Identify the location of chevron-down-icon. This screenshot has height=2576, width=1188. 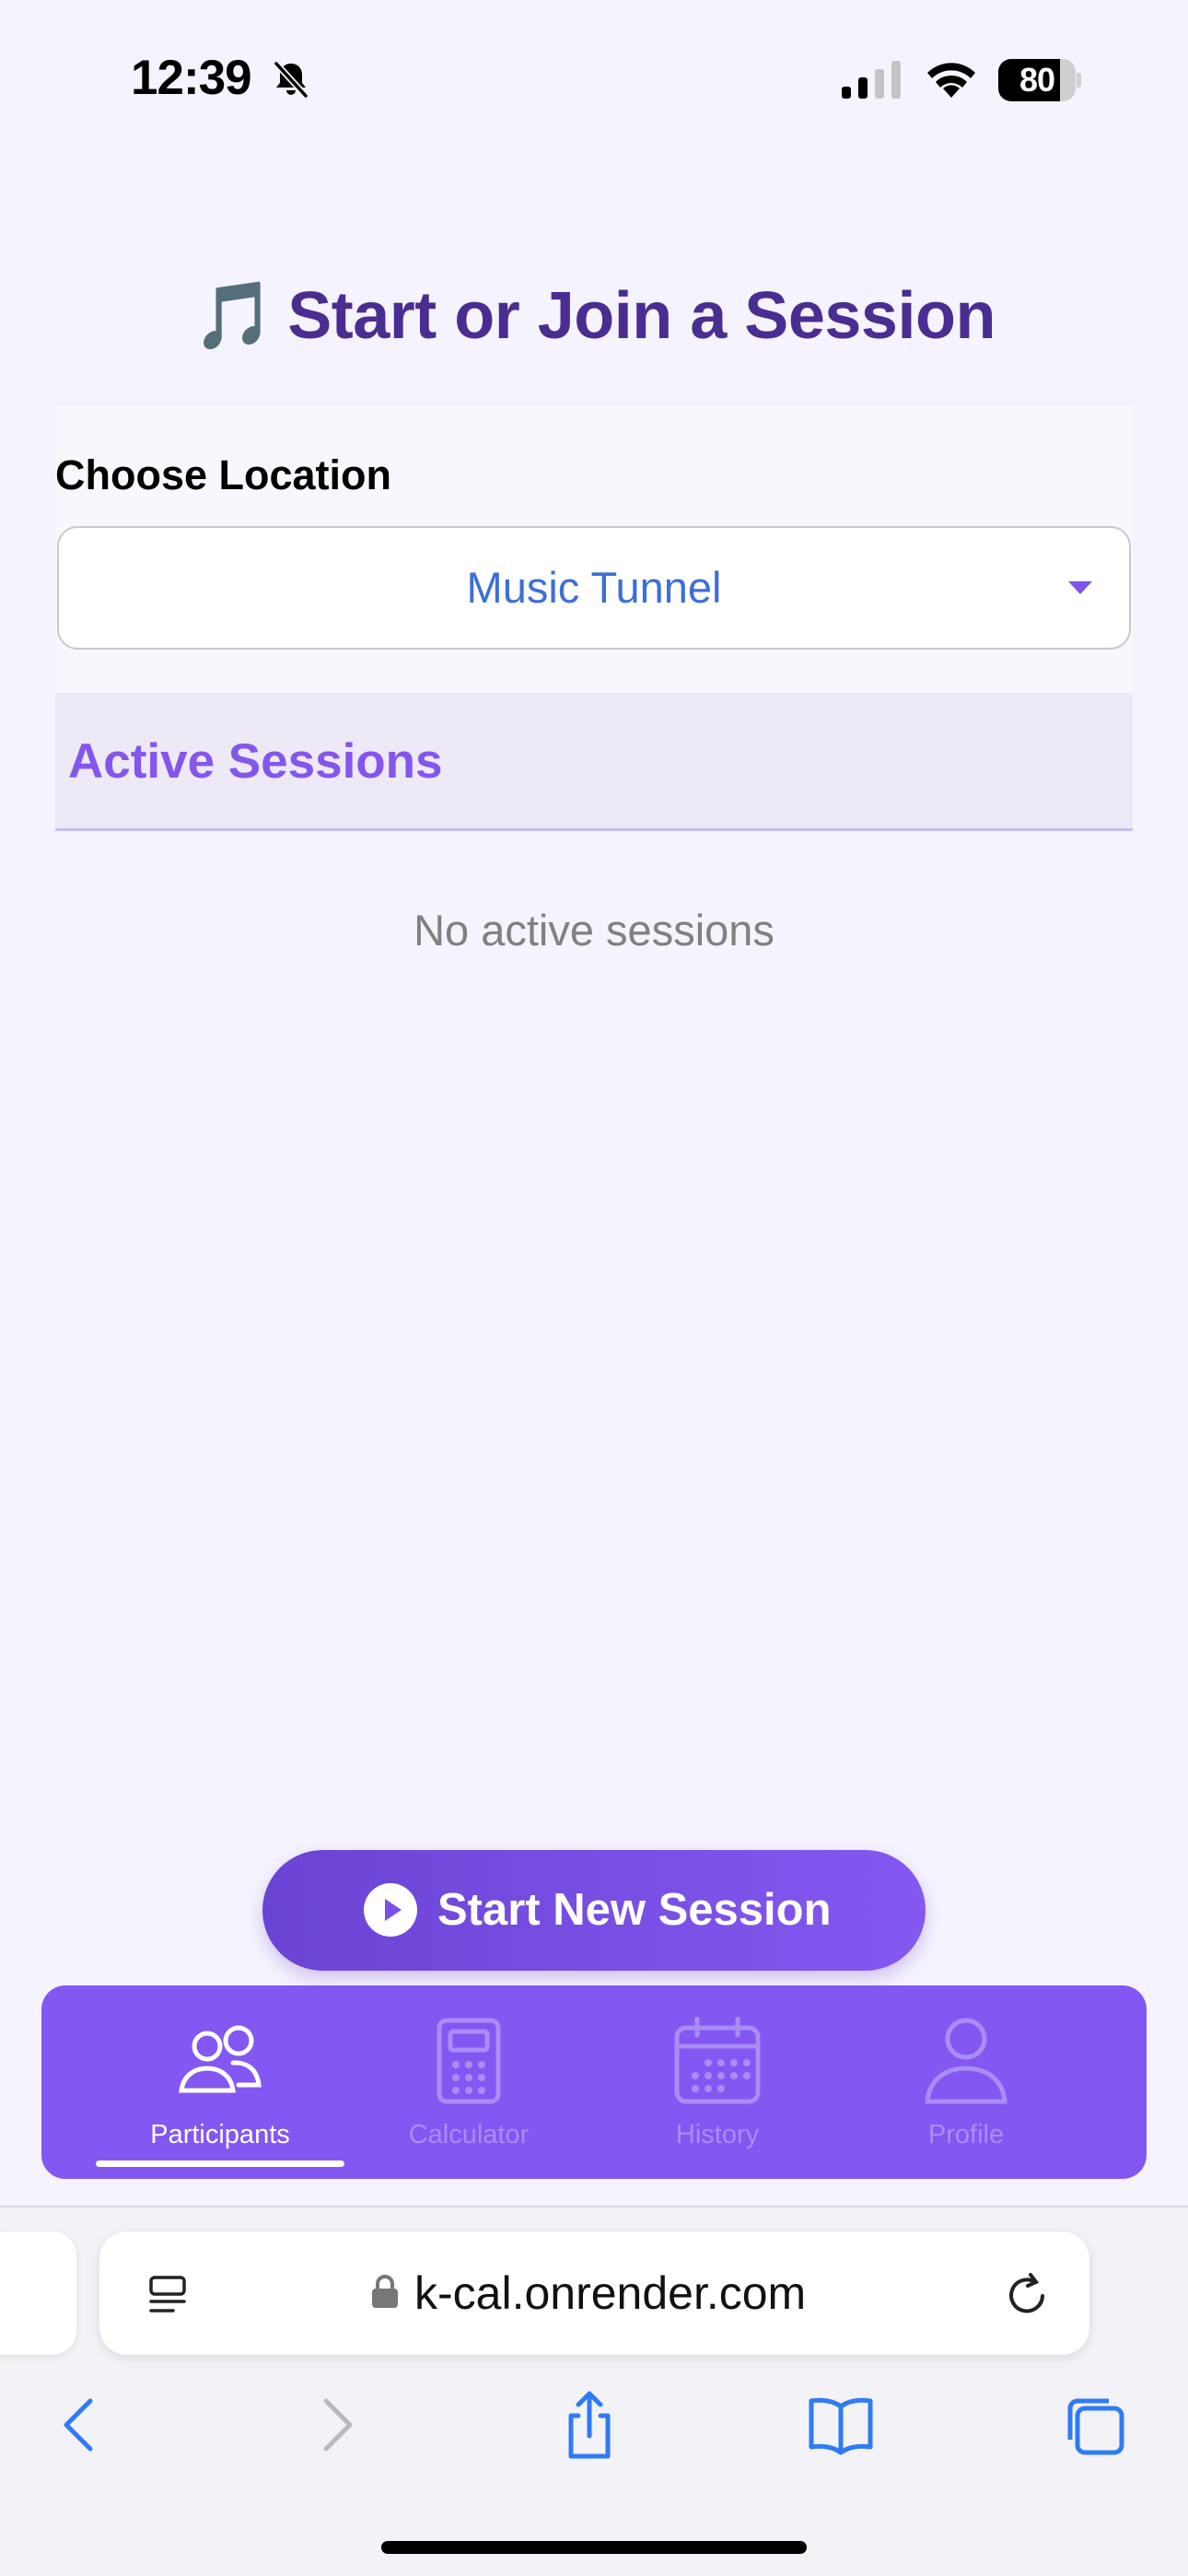
(1080, 587).